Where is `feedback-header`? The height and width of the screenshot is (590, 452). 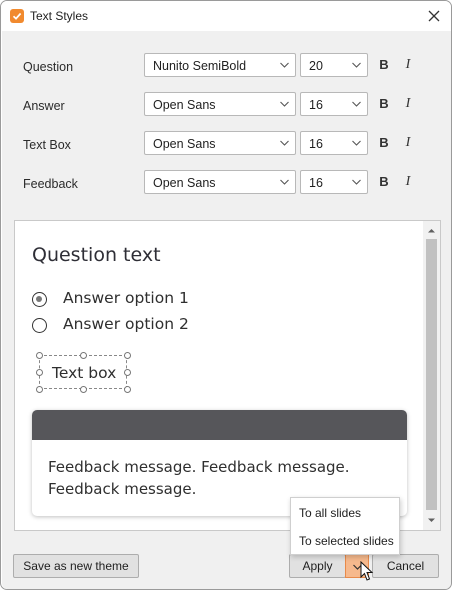
feedback-header is located at coordinates (219, 425).